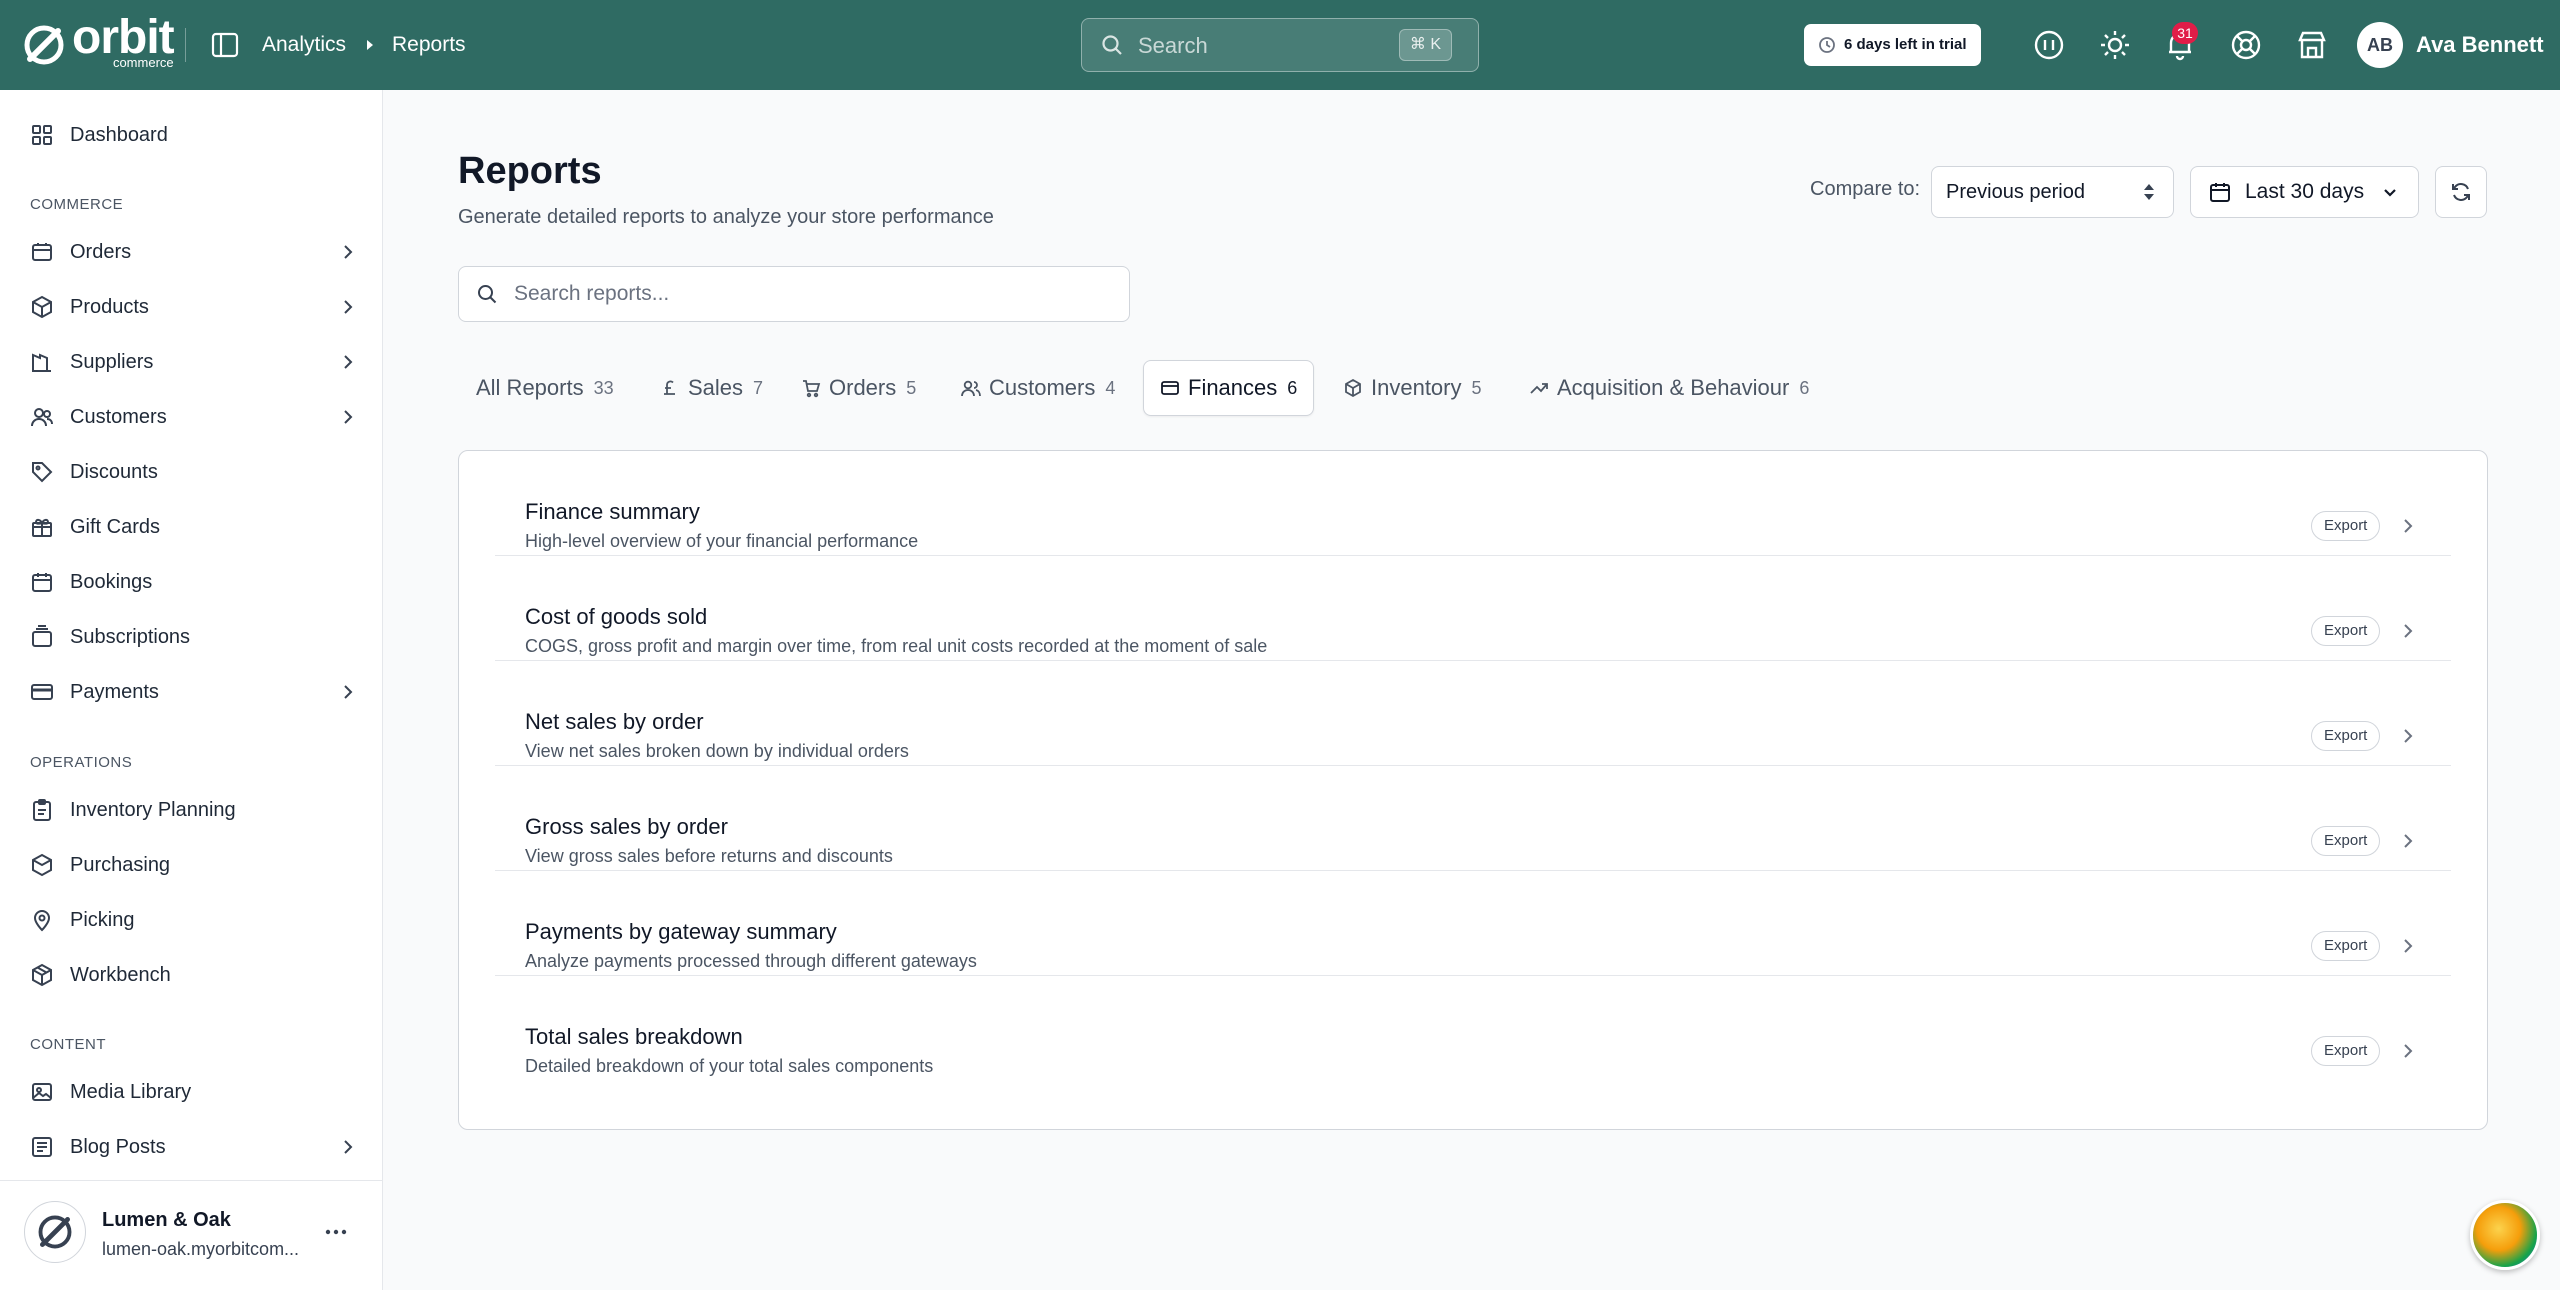  I want to click on report-title: Total sales breakdown, so click(634, 1036).